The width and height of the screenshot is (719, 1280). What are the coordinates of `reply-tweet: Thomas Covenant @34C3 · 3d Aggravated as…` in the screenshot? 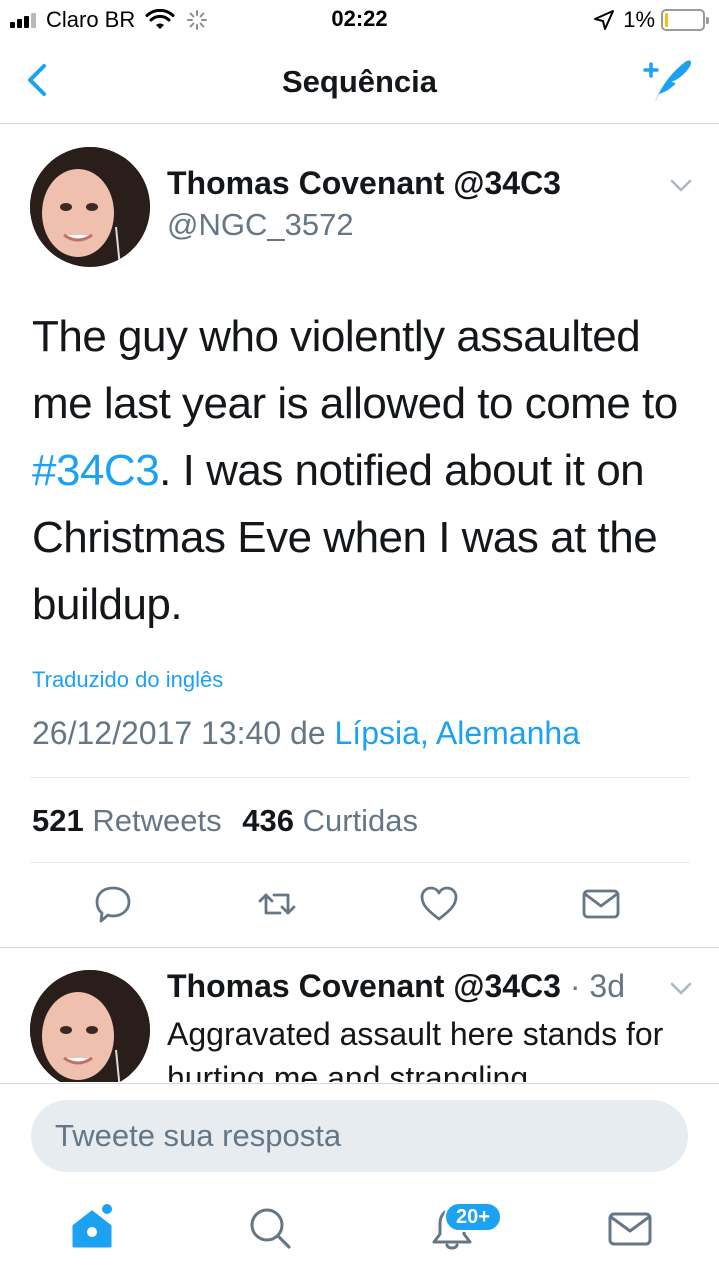 It's located at (359, 1015).